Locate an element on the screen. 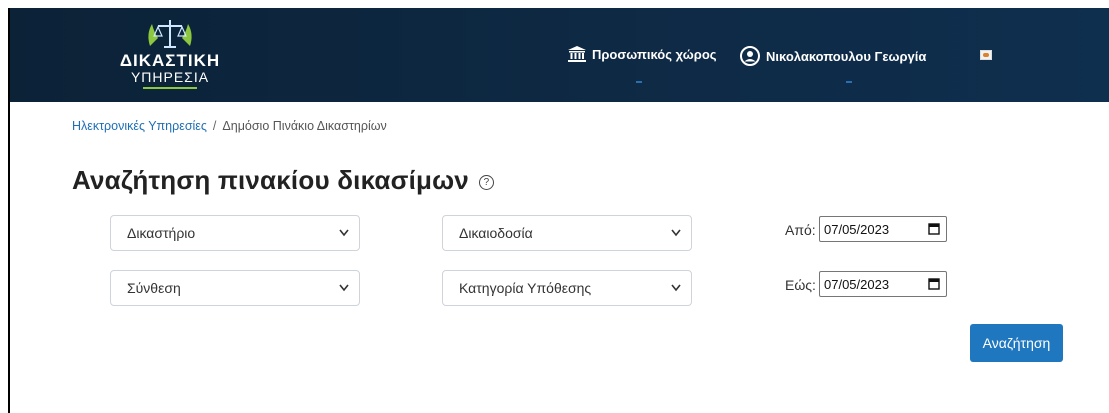 The image size is (1109, 413). breadcrumb-current: Δημόσιο Πινάκιο Δικαστηρίων is located at coordinates (304, 126).